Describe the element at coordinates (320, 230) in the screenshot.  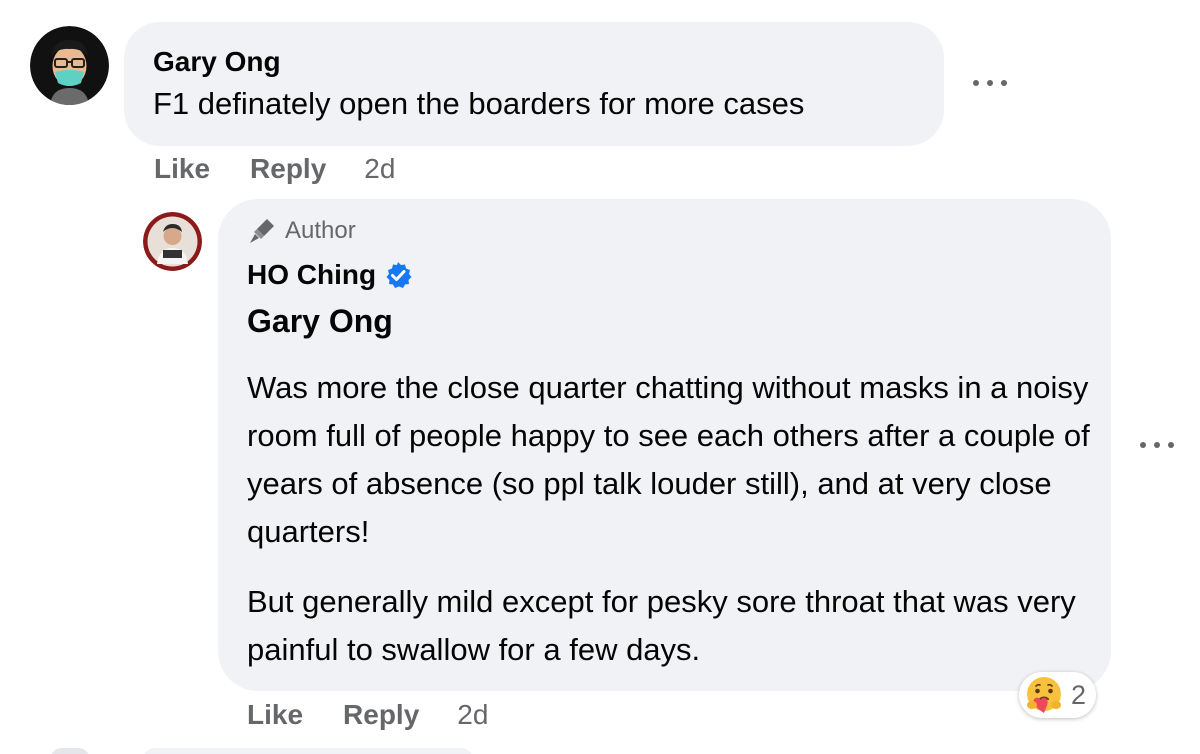
I see `author-badge-label: Author` at that location.